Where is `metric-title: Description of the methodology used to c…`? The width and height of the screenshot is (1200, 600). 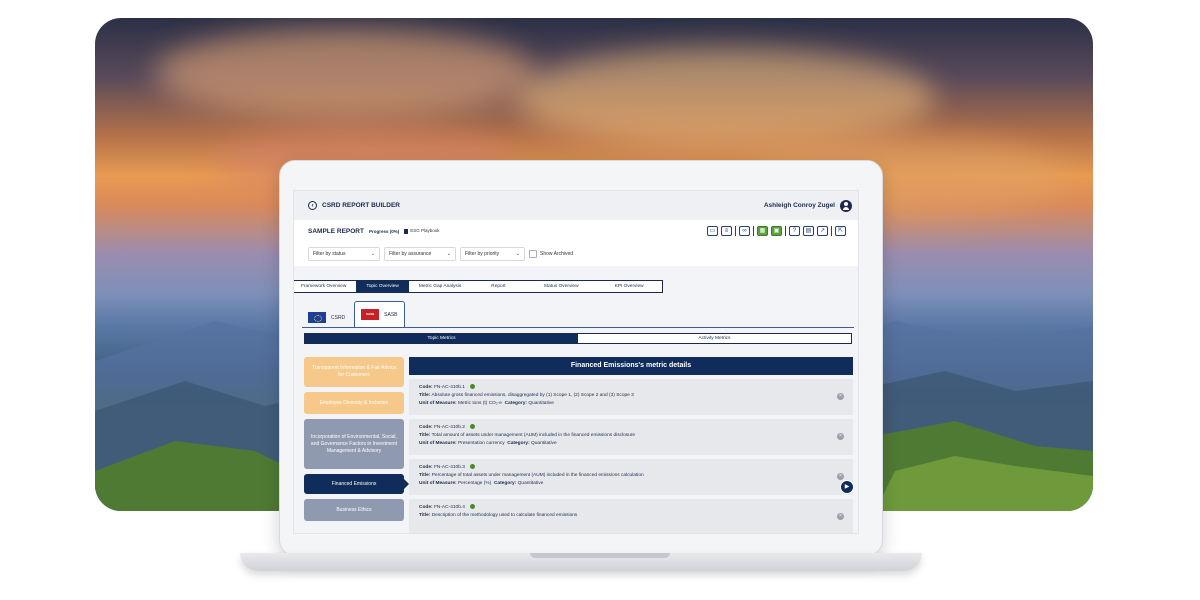 metric-title: Description of the methodology used to c… is located at coordinates (504, 515).